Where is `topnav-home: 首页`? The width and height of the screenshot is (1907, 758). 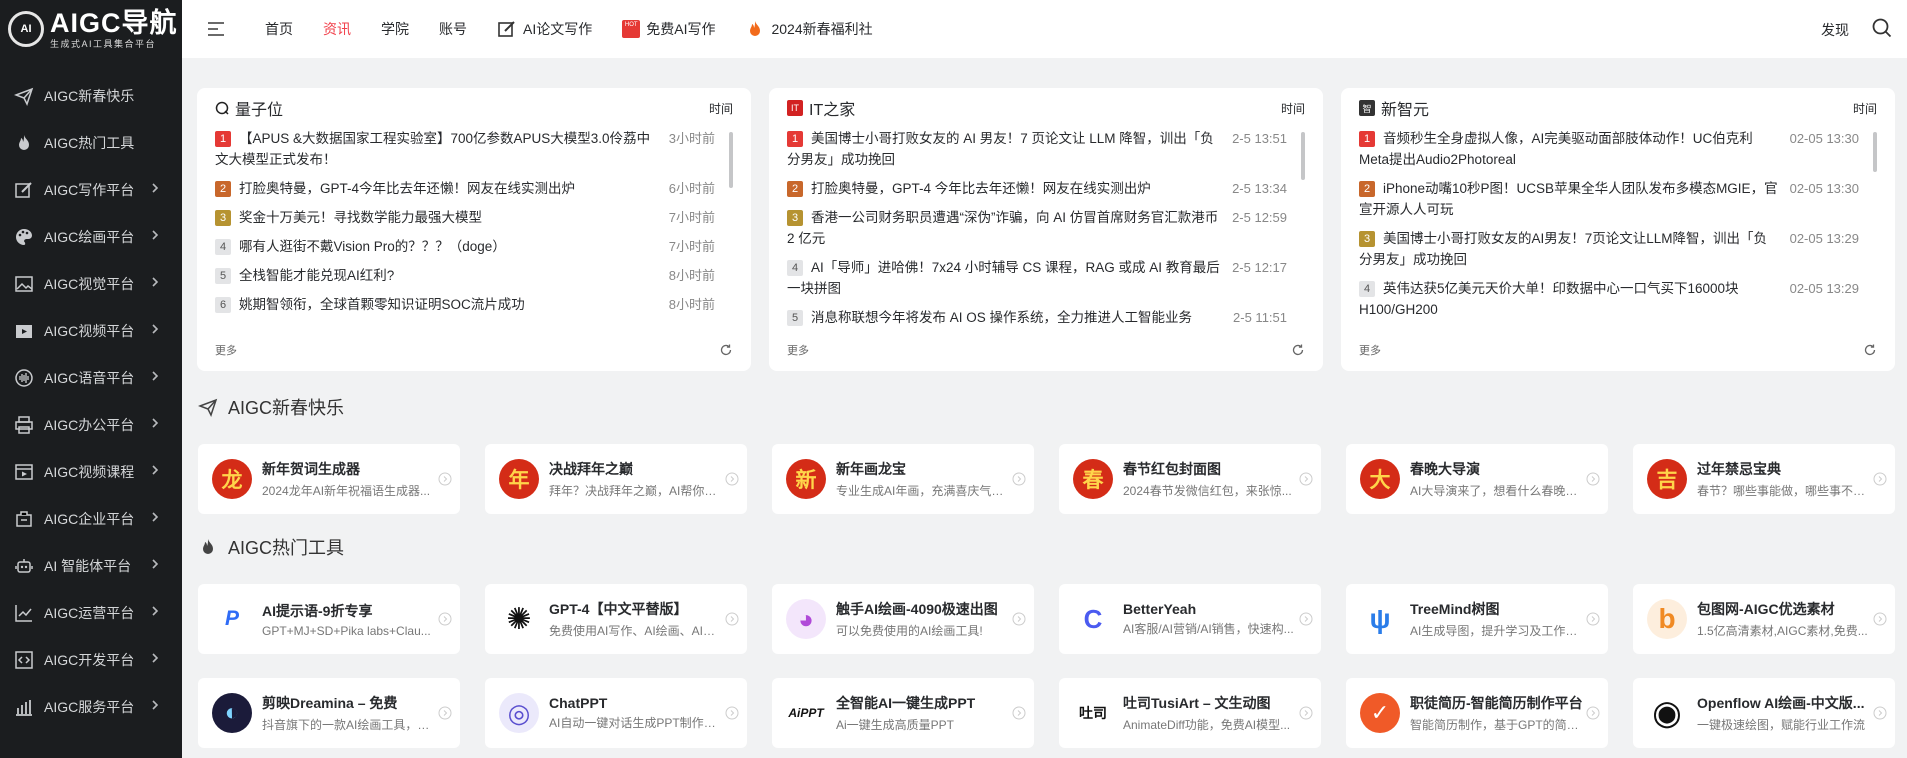
topnav-home: 首页 is located at coordinates (279, 29).